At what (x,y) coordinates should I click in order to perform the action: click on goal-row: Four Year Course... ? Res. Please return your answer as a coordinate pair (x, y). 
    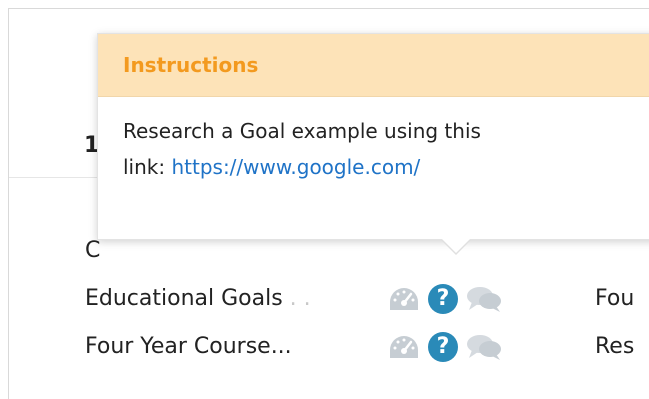
    Looking at the image, I should click on (367, 347).